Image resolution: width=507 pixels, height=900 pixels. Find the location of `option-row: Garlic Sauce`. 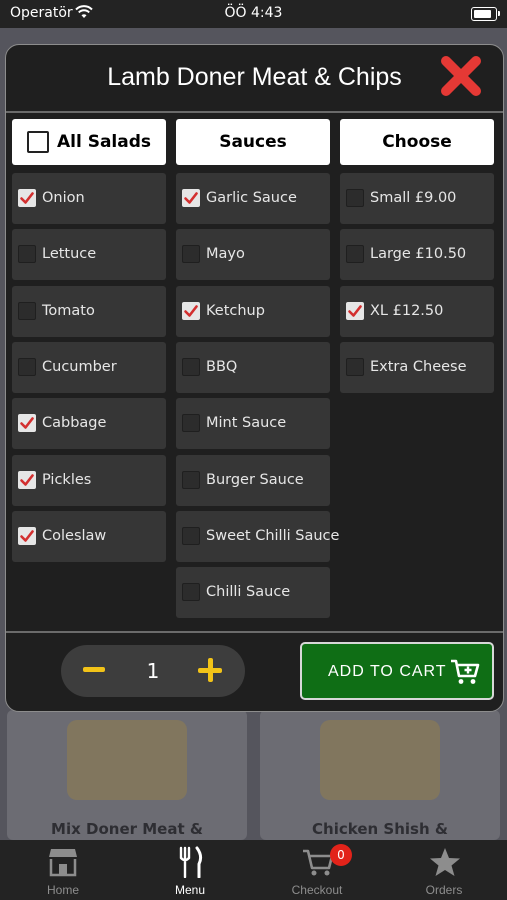

option-row: Garlic Sauce is located at coordinates (253, 198).